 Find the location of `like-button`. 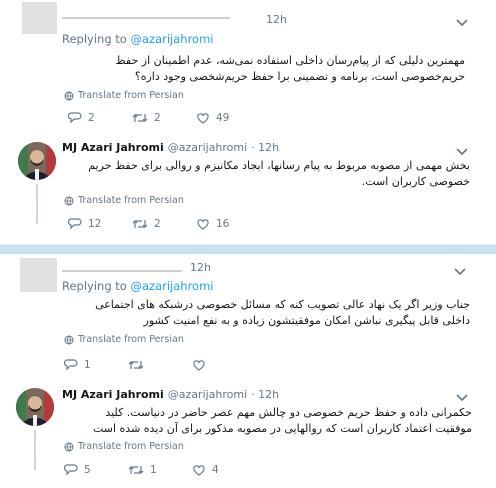

like-button is located at coordinates (224, 365).